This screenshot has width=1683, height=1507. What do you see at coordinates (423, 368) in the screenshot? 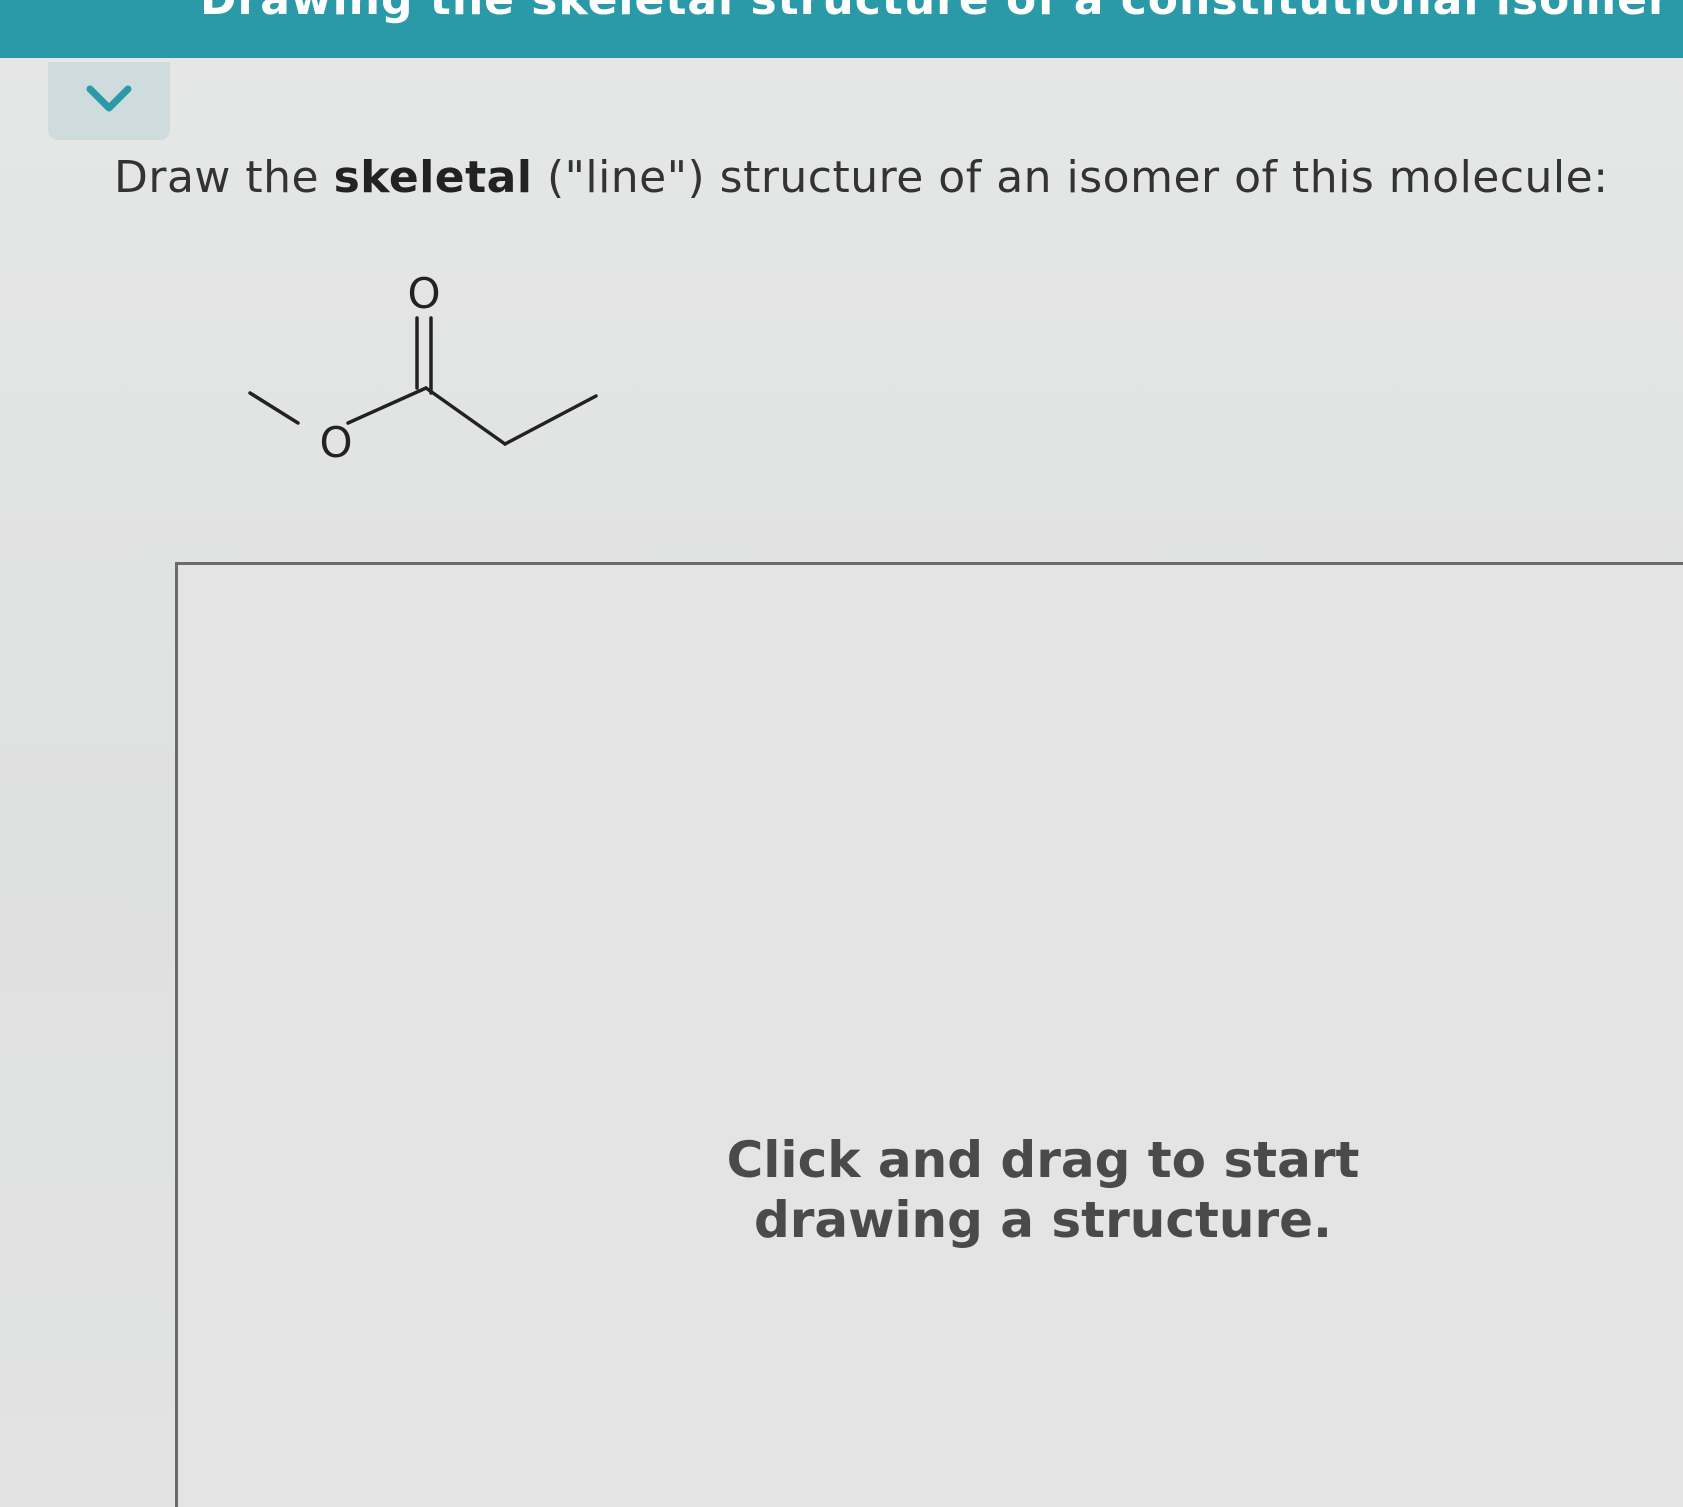
I see `molecule-structure: O O` at bounding box center [423, 368].